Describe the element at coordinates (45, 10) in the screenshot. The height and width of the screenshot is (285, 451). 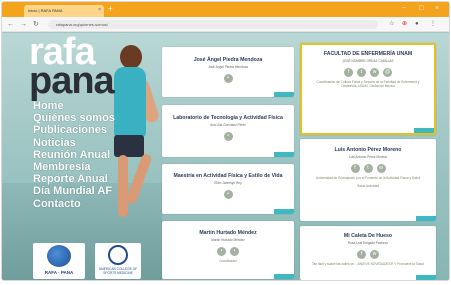
I see `tab-title: Inicio | RAFA PANA` at that location.